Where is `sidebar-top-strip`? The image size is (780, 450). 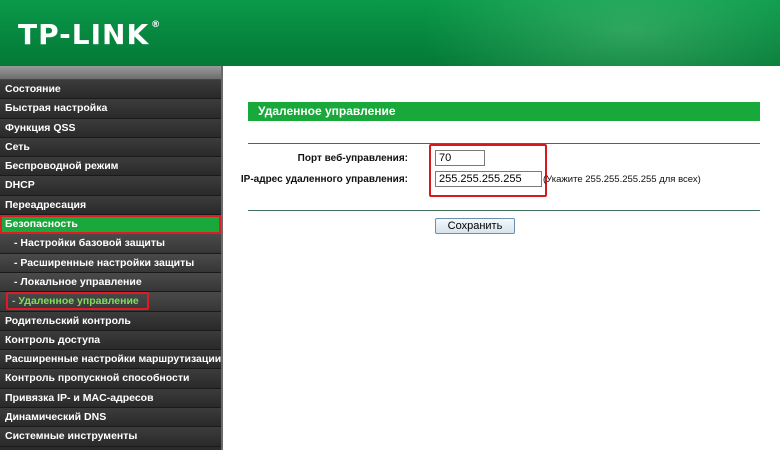 sidebar-top-strip is located at coordinates (110, 73).